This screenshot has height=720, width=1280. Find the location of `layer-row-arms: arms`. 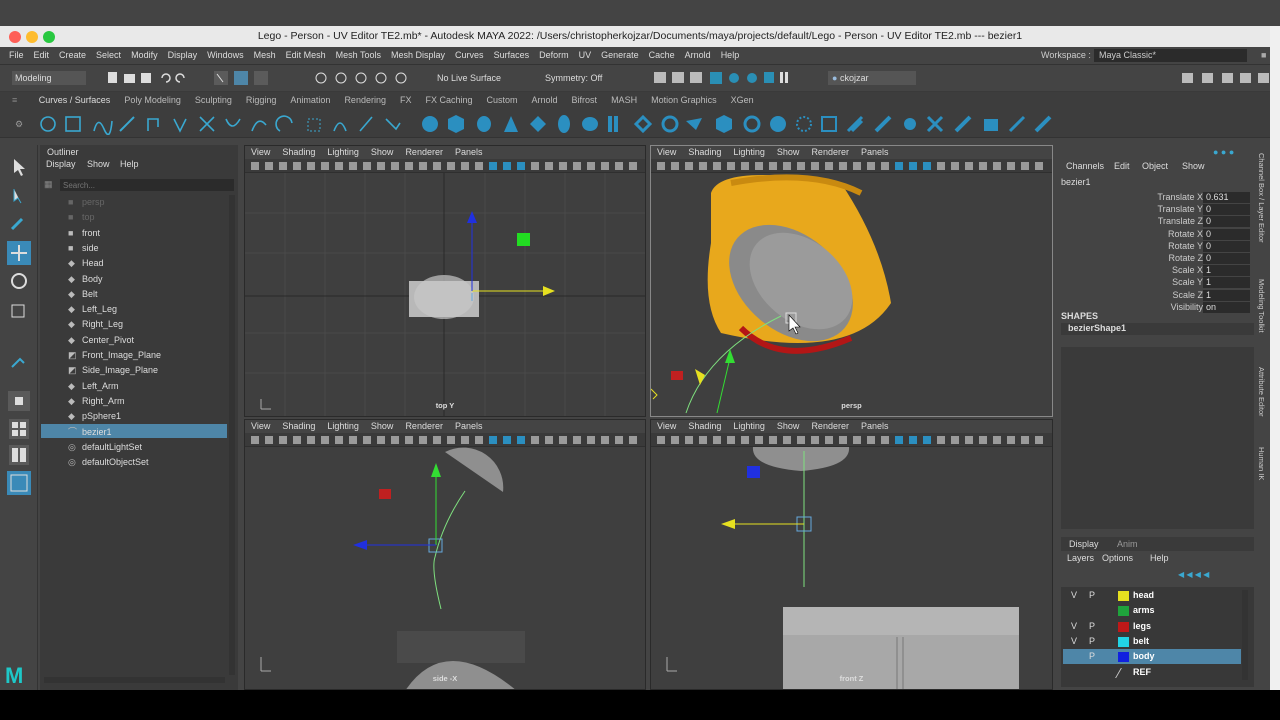

layer-row-arms: arms is located at coordinates (1152, 610).